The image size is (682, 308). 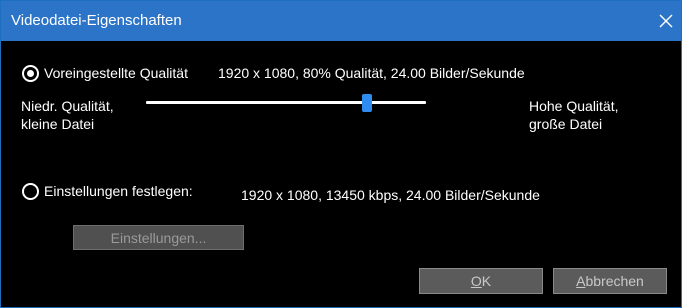 I want to click on custom-settings-label: Einstellungen festlegen:, so click(x=118, y=191).